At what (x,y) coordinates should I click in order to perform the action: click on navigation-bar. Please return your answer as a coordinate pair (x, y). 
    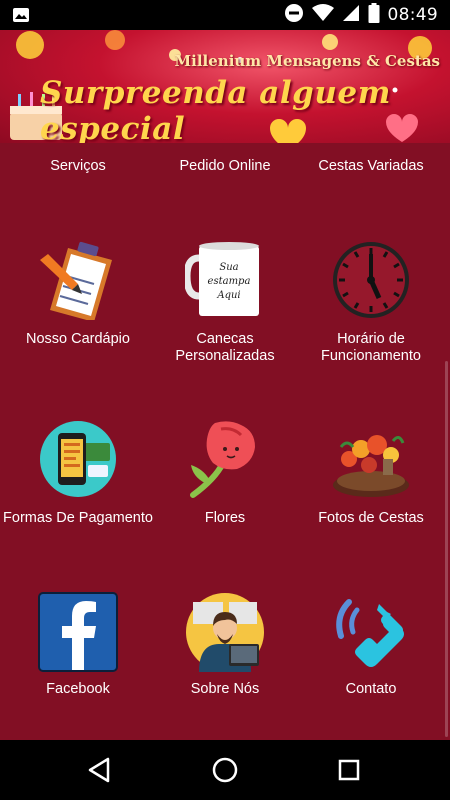
    Looking at the image, I should click on (225, 770).